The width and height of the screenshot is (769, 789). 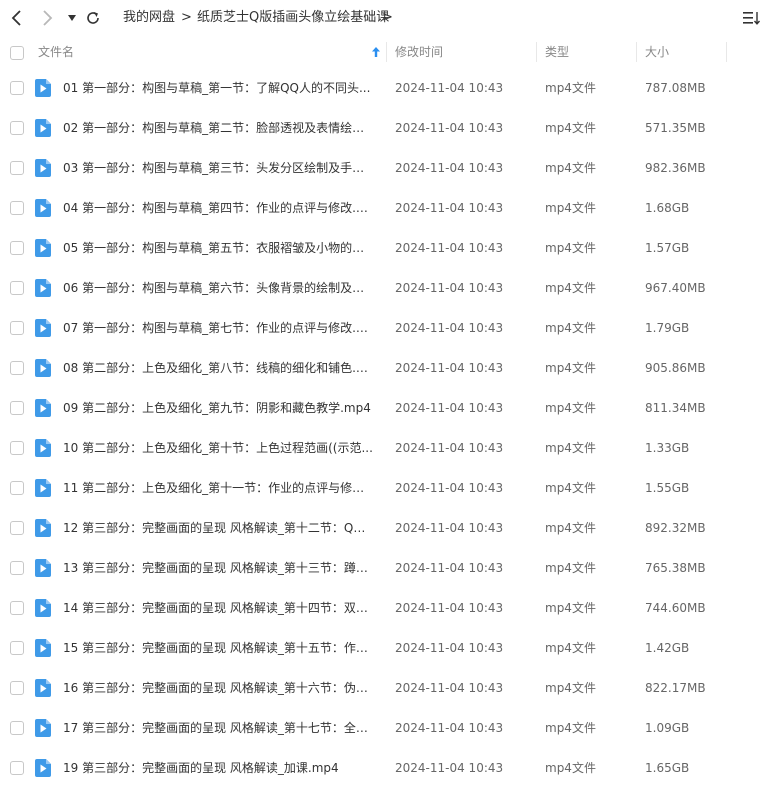 What do you see at coordinates (675, 168) in the screenshot?
I see `file-size: 982.36MB` at bounding box center [675, 168].